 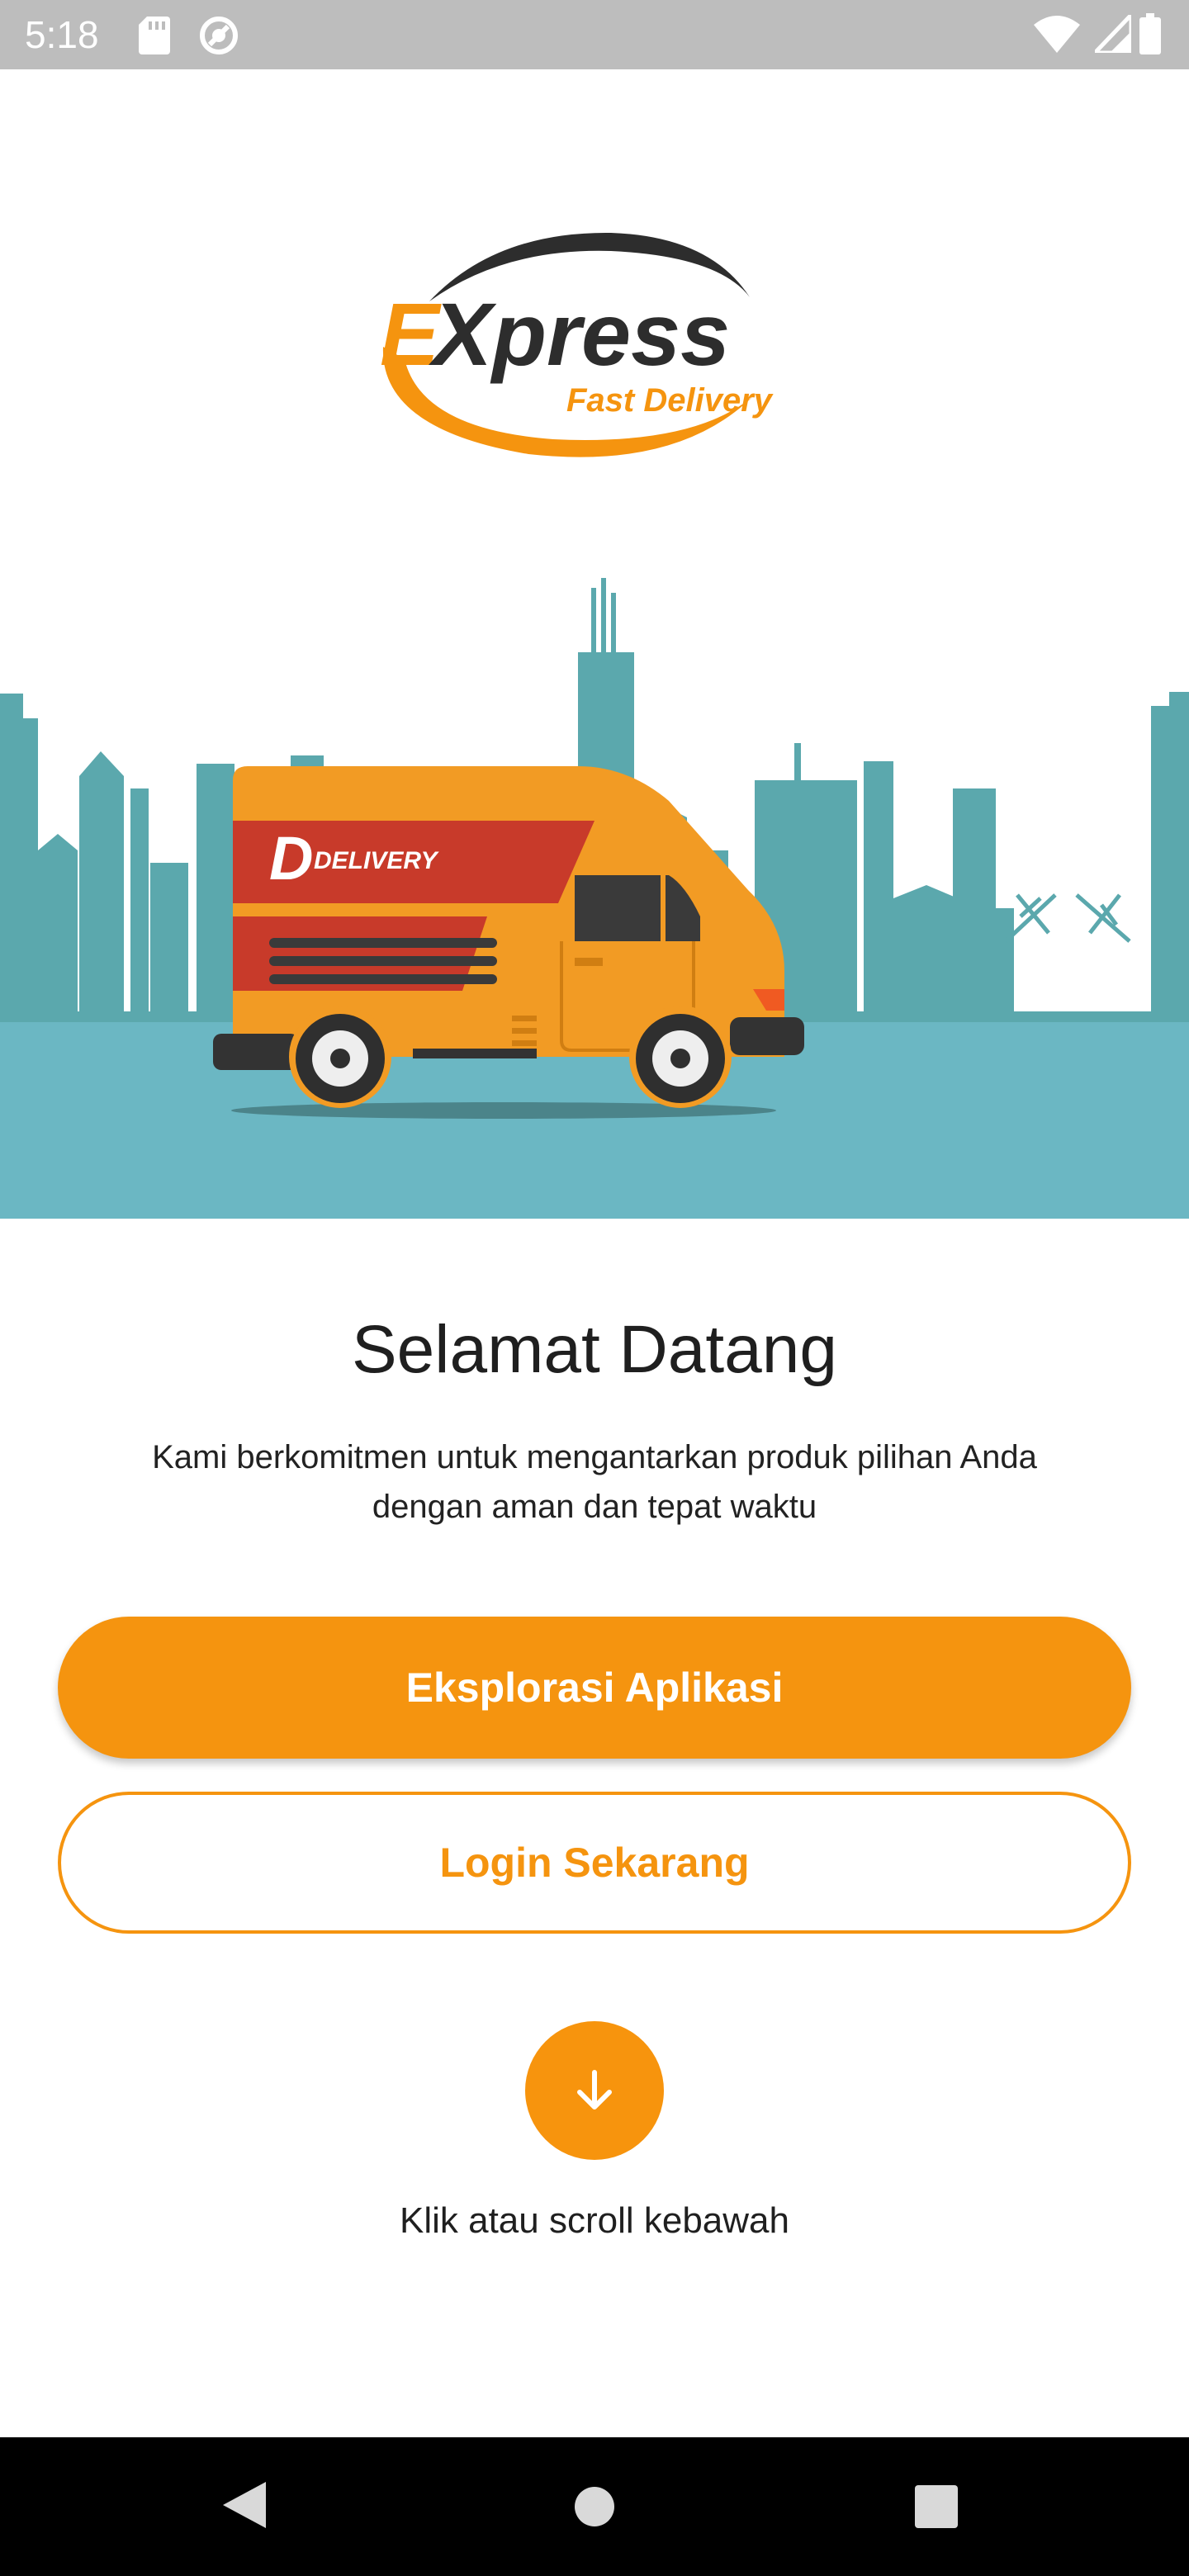 I want to click on explore-app-label: Eksplorasi Aplikasi, so click(x=594, y=1687).